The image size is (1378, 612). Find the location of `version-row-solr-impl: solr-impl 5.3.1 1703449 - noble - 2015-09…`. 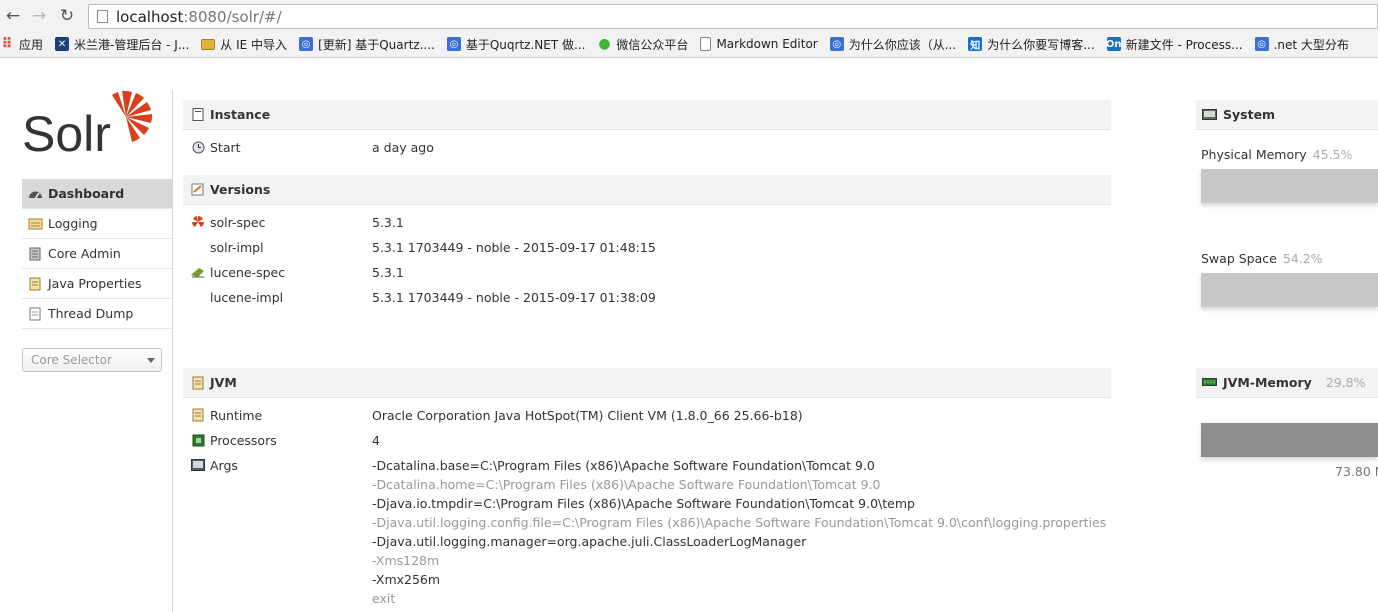

version-row-solr-impl: solr-impl 5.3.1 1703449 - noble - 2015-09… is located at coordinates (647, 247).